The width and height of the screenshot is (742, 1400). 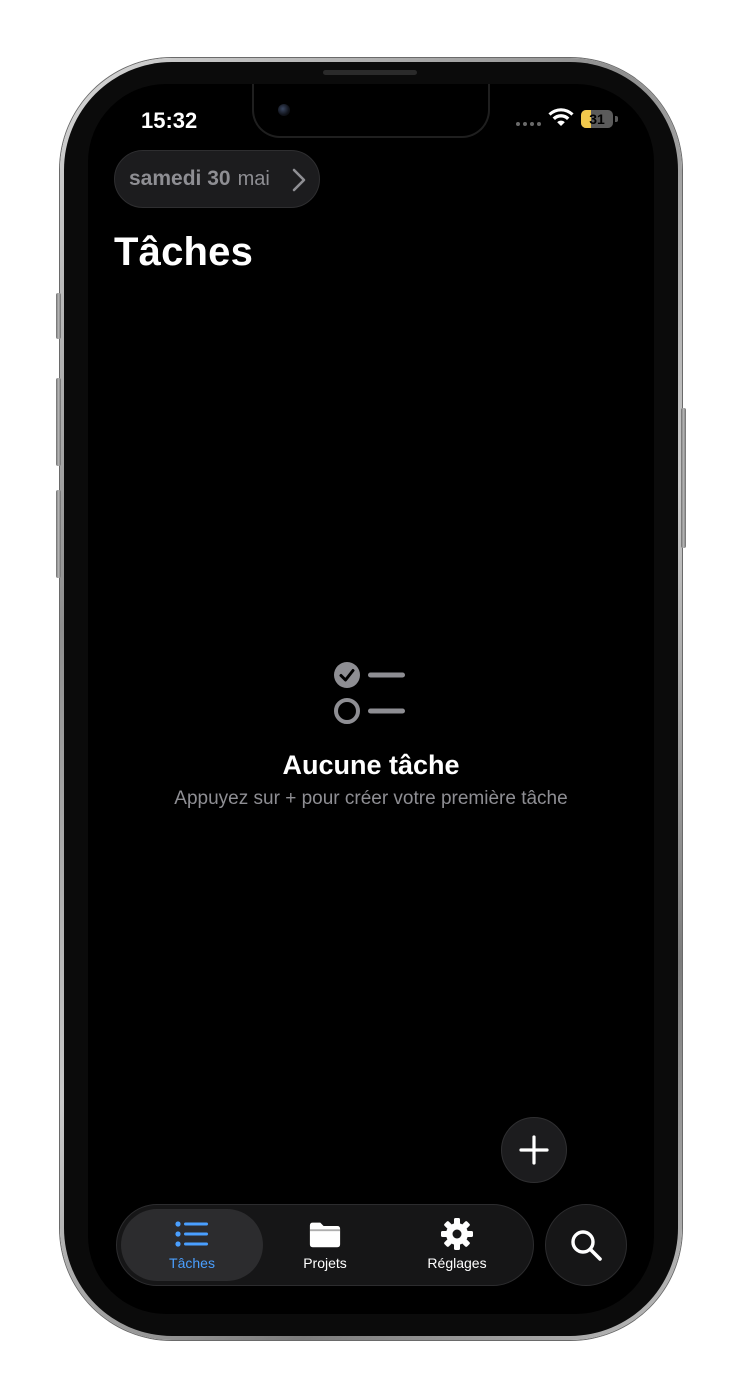 What do you see at coordinates (184, 252) in the screenshot?
I see `page-title: Tâches` at bounding box center [184, 252].